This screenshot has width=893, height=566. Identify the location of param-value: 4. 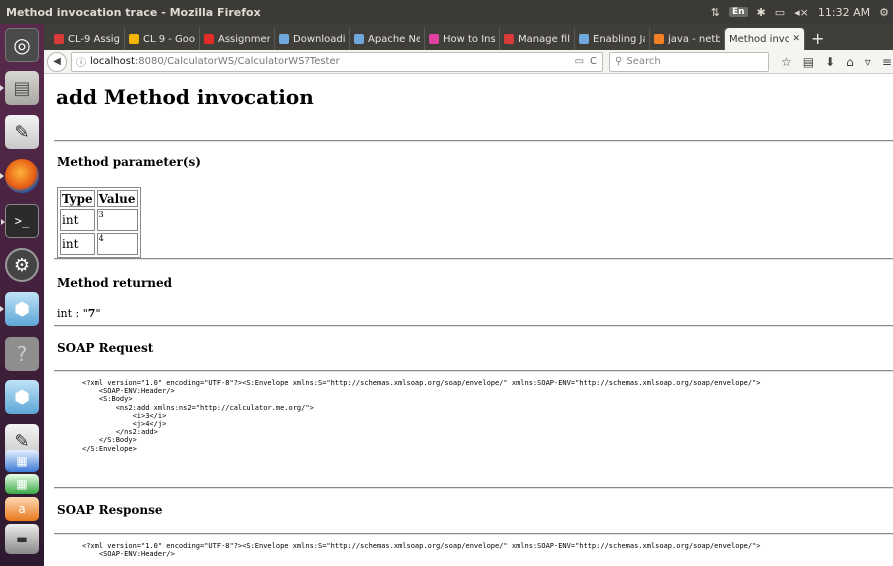
(117, 244).